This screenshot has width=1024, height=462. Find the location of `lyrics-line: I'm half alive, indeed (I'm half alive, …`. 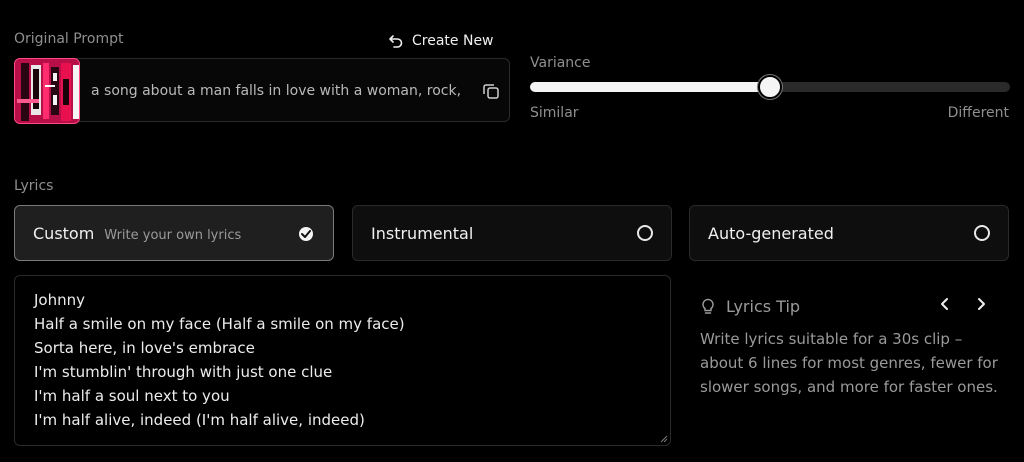

lyrics-line: I'm half alive, indeed (I'm half alive, … is located at coordinates (199, 420).